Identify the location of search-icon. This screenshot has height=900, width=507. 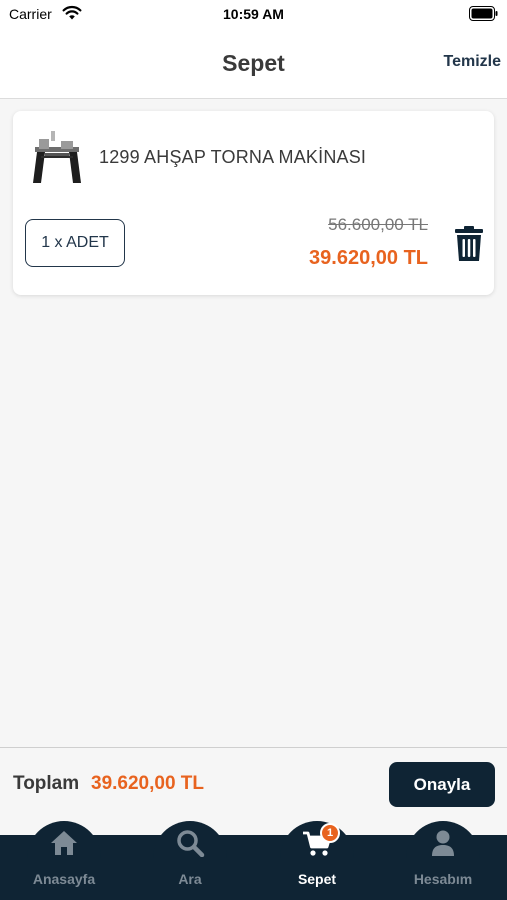
(191, 843).